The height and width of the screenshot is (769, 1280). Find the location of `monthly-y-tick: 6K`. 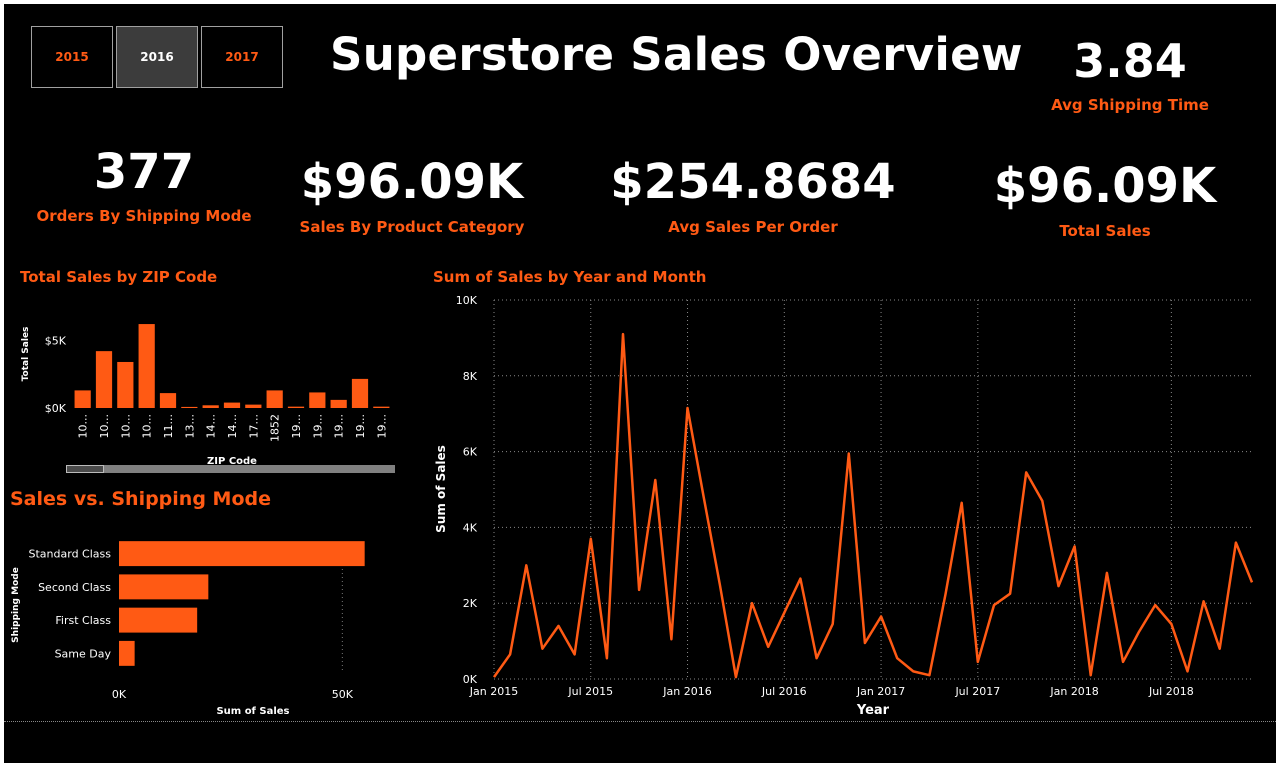

monthly-y-tick: 6K is located at coordinates (470, 452).